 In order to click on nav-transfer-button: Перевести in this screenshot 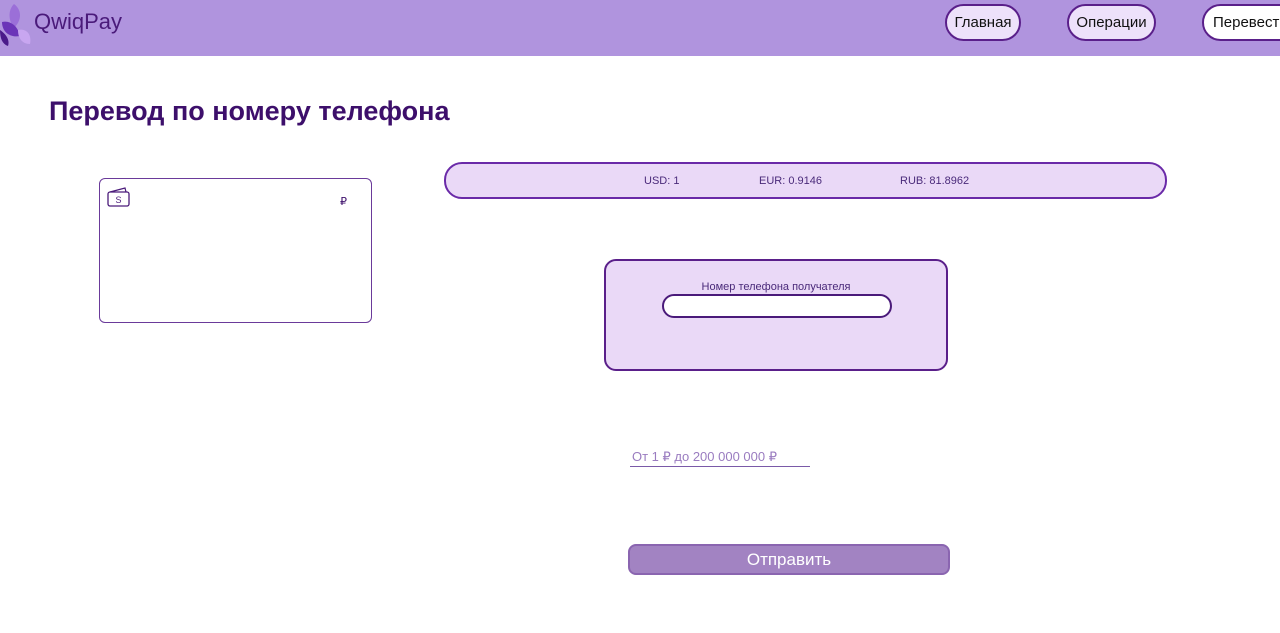, I will do `click(1241, 22)`.